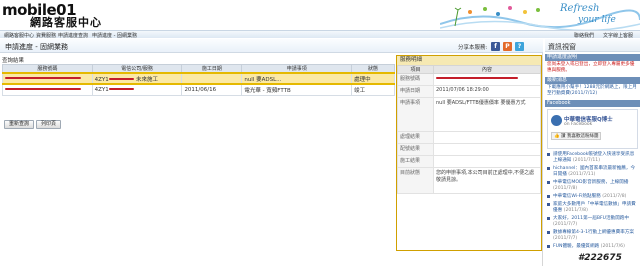  I want to click on sidebar-notice-text: 您尚未登入或已登出，立即登入專屬更多優惠與服務。, so click(592, 68).